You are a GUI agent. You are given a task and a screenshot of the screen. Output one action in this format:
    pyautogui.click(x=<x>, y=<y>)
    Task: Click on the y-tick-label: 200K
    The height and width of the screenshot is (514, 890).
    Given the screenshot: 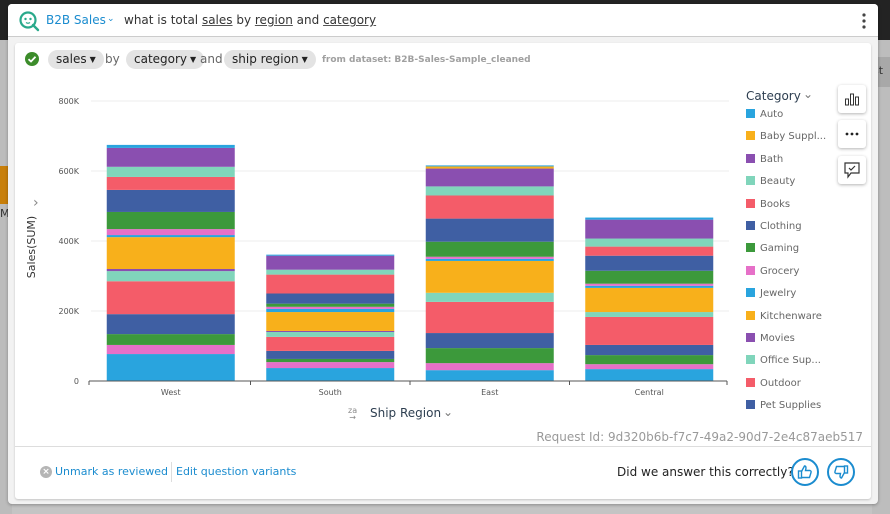 What is the action you would take?
    pyautogui.click(x=68, y=311)
    